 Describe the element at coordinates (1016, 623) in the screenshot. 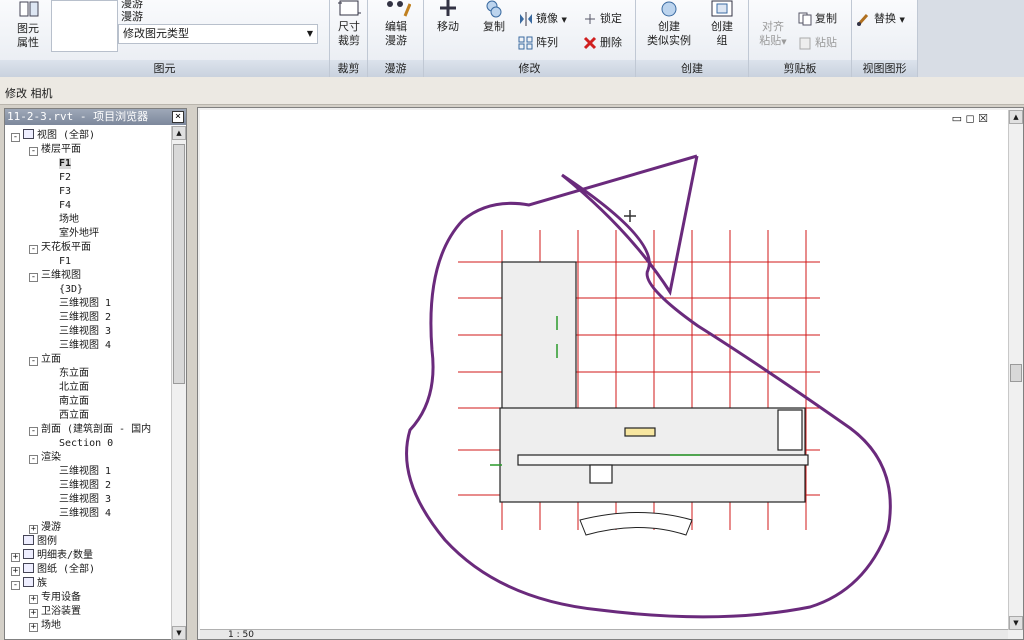

I see `canvas-scroll-down-icon: ▼` at that location.